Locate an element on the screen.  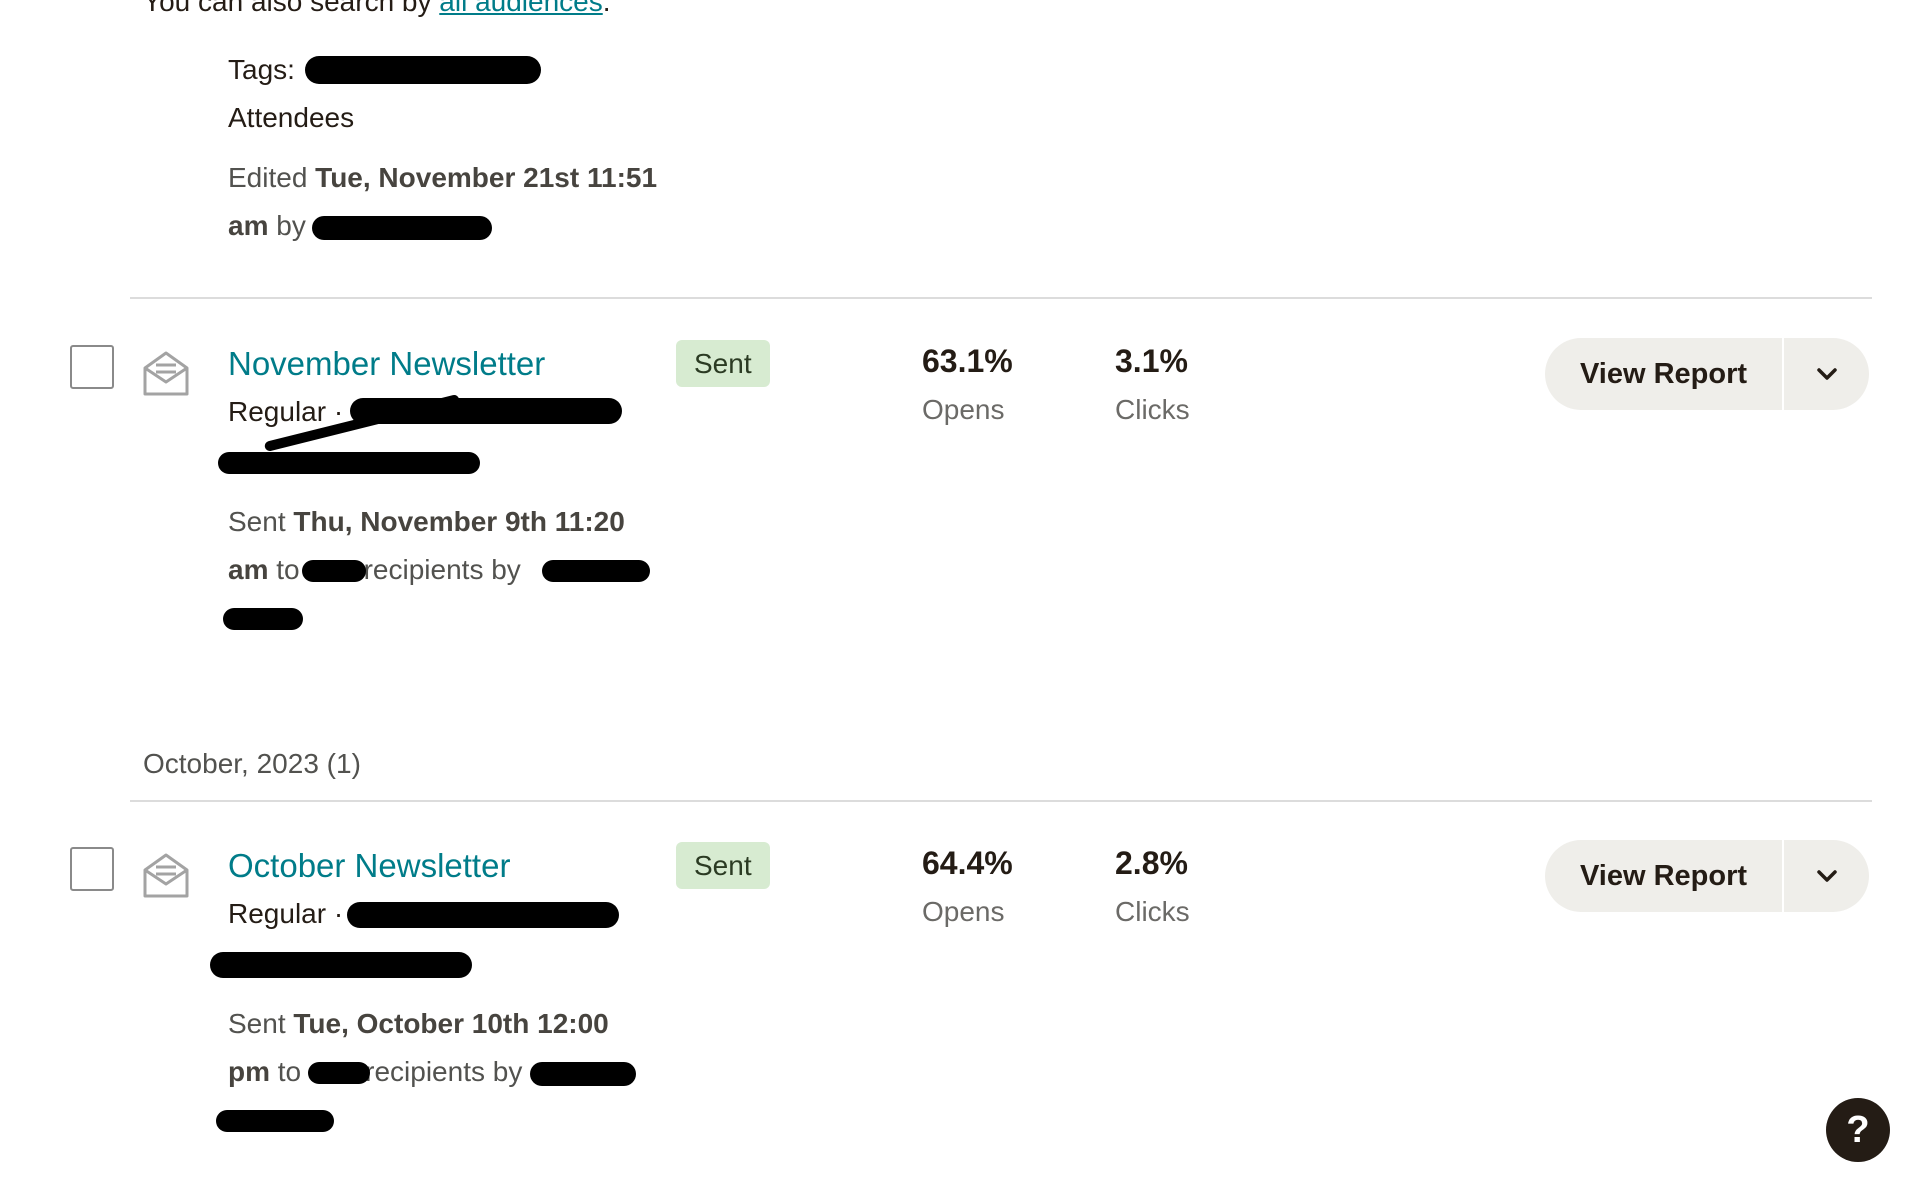
campaign-title-link: November Newsletter is located at coordinates (386, 364).